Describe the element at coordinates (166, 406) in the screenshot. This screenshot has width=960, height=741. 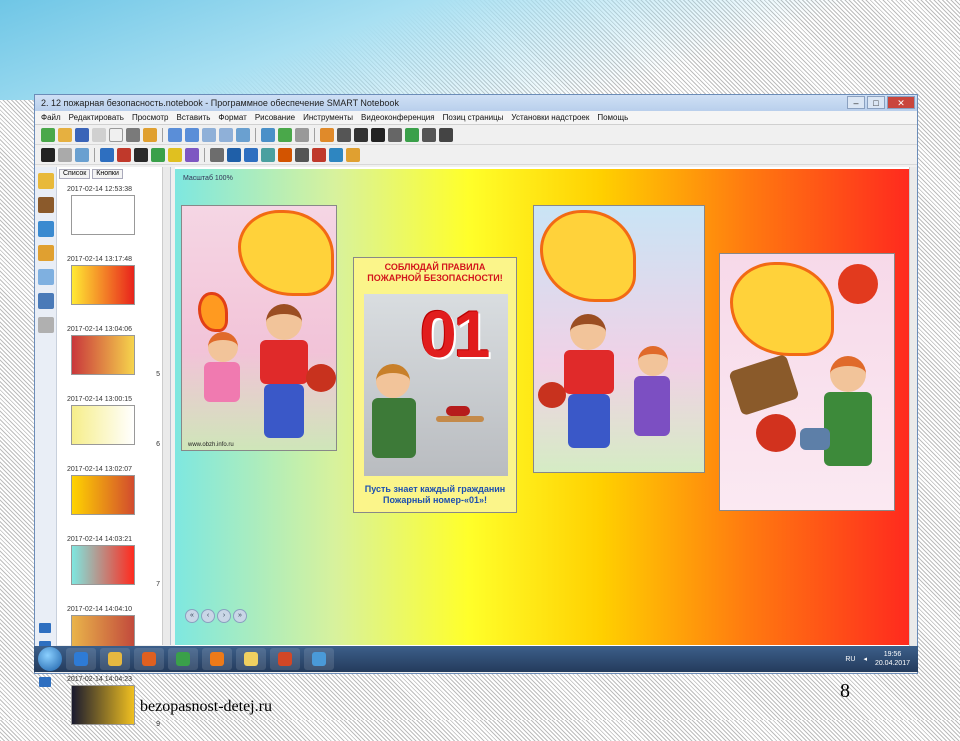
I see `sorter-scrollbar` at that location.